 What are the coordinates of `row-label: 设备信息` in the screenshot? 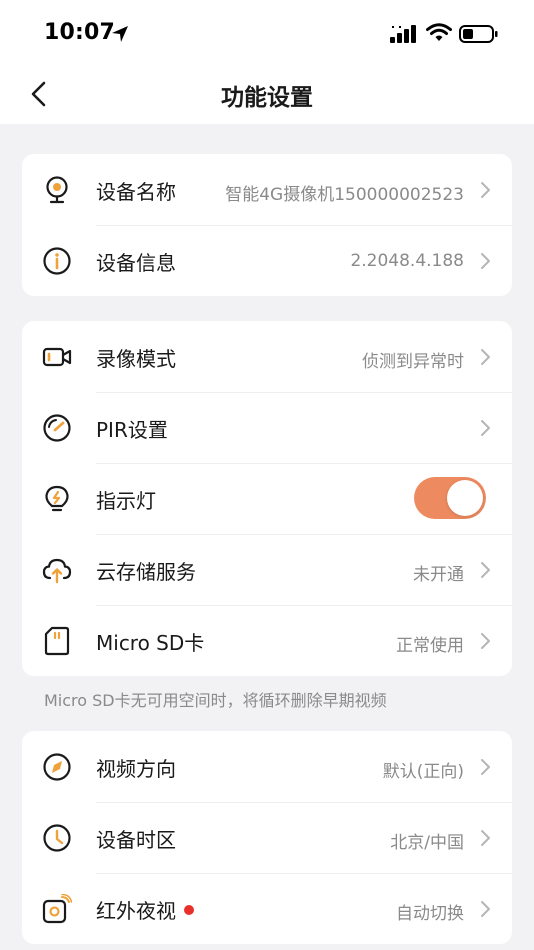 It's located at (136, 263).